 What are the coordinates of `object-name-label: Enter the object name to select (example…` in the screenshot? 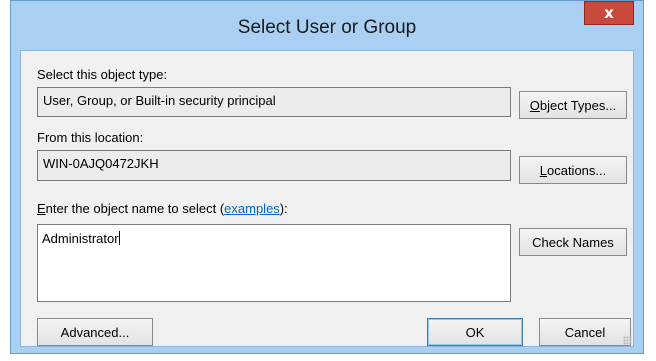 It's located at (162, 208).